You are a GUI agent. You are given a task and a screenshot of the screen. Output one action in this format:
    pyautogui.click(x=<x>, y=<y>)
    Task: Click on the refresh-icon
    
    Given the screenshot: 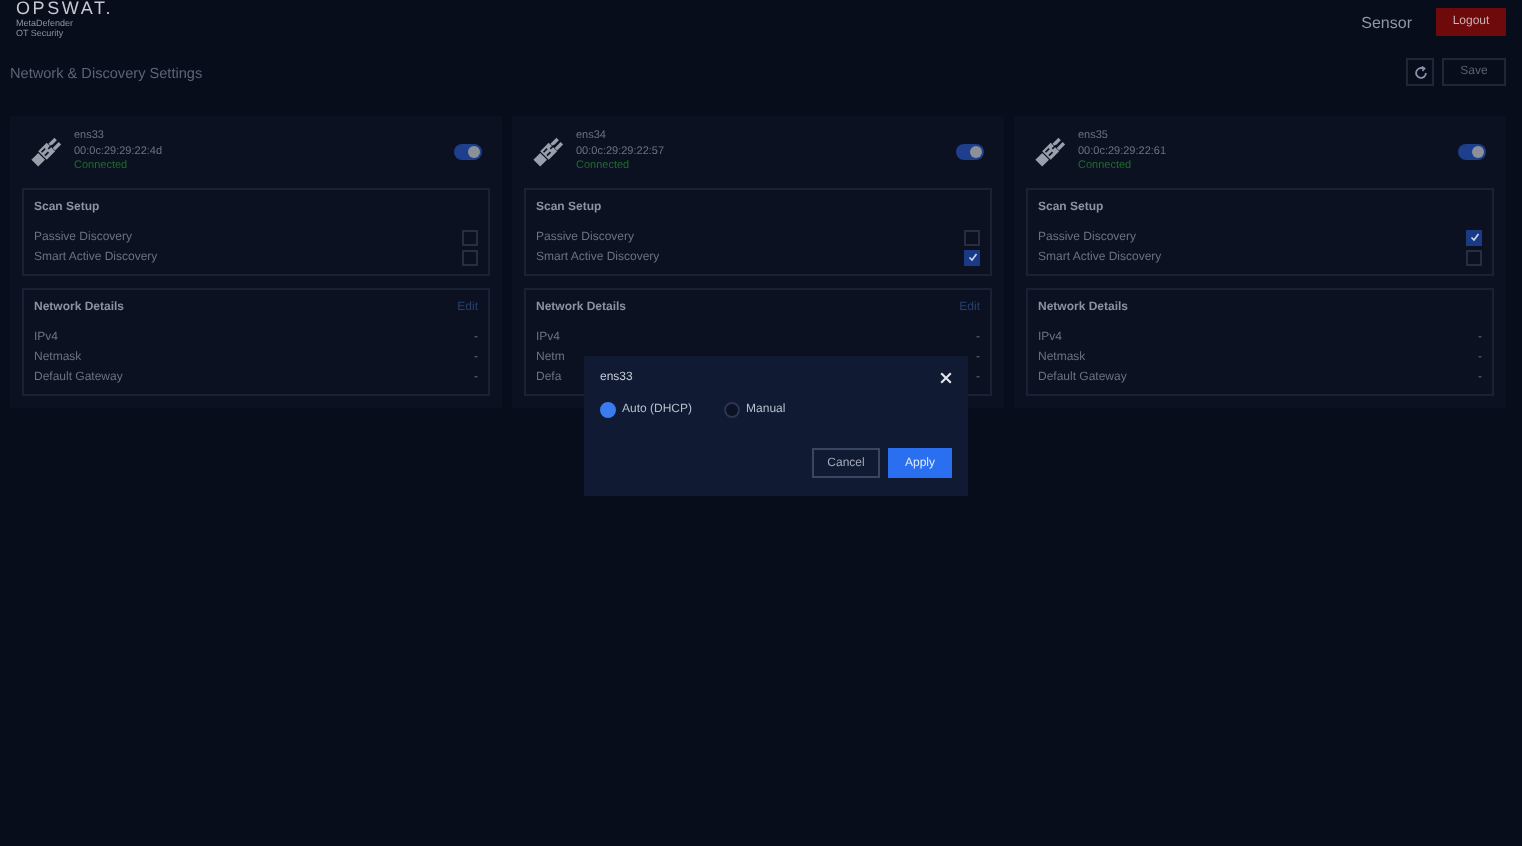 What is the action you would take?
    pyautogui.click(x=1420, y=72)
    